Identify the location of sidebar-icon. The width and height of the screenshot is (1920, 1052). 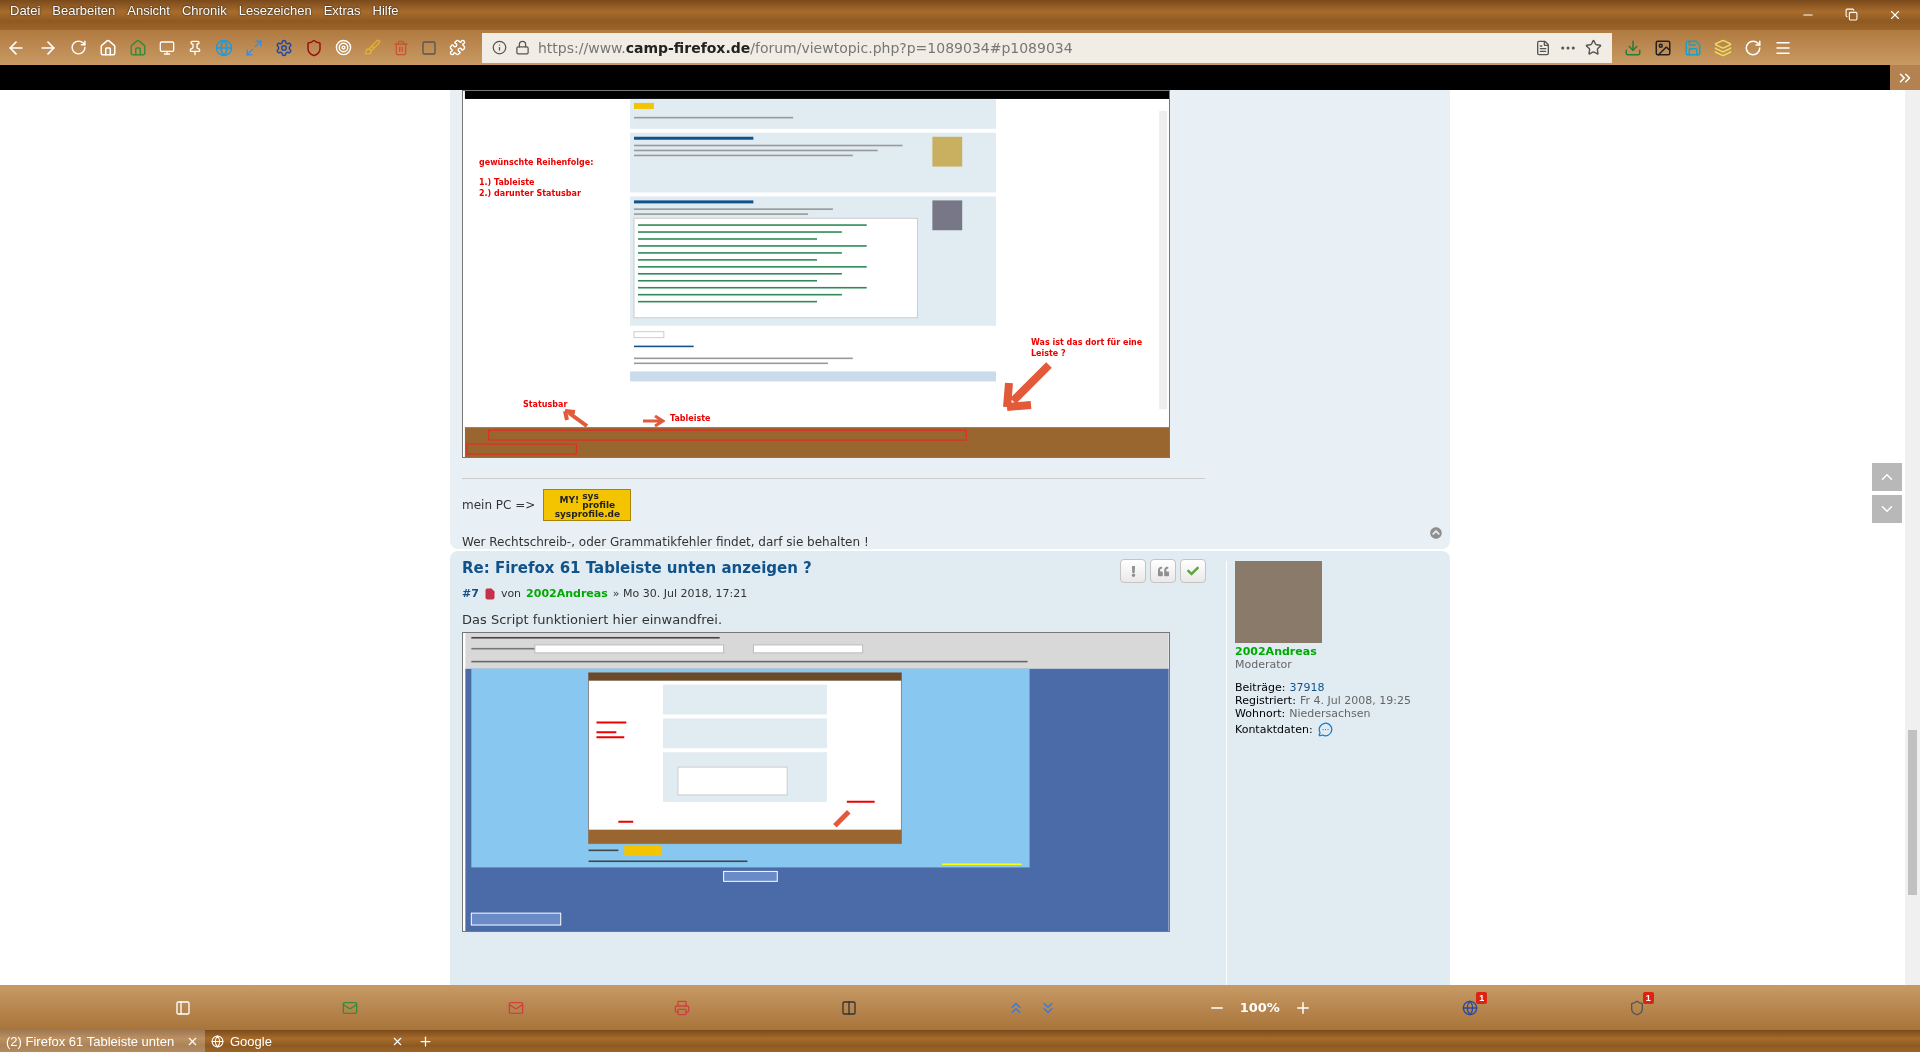
(183, 1007).